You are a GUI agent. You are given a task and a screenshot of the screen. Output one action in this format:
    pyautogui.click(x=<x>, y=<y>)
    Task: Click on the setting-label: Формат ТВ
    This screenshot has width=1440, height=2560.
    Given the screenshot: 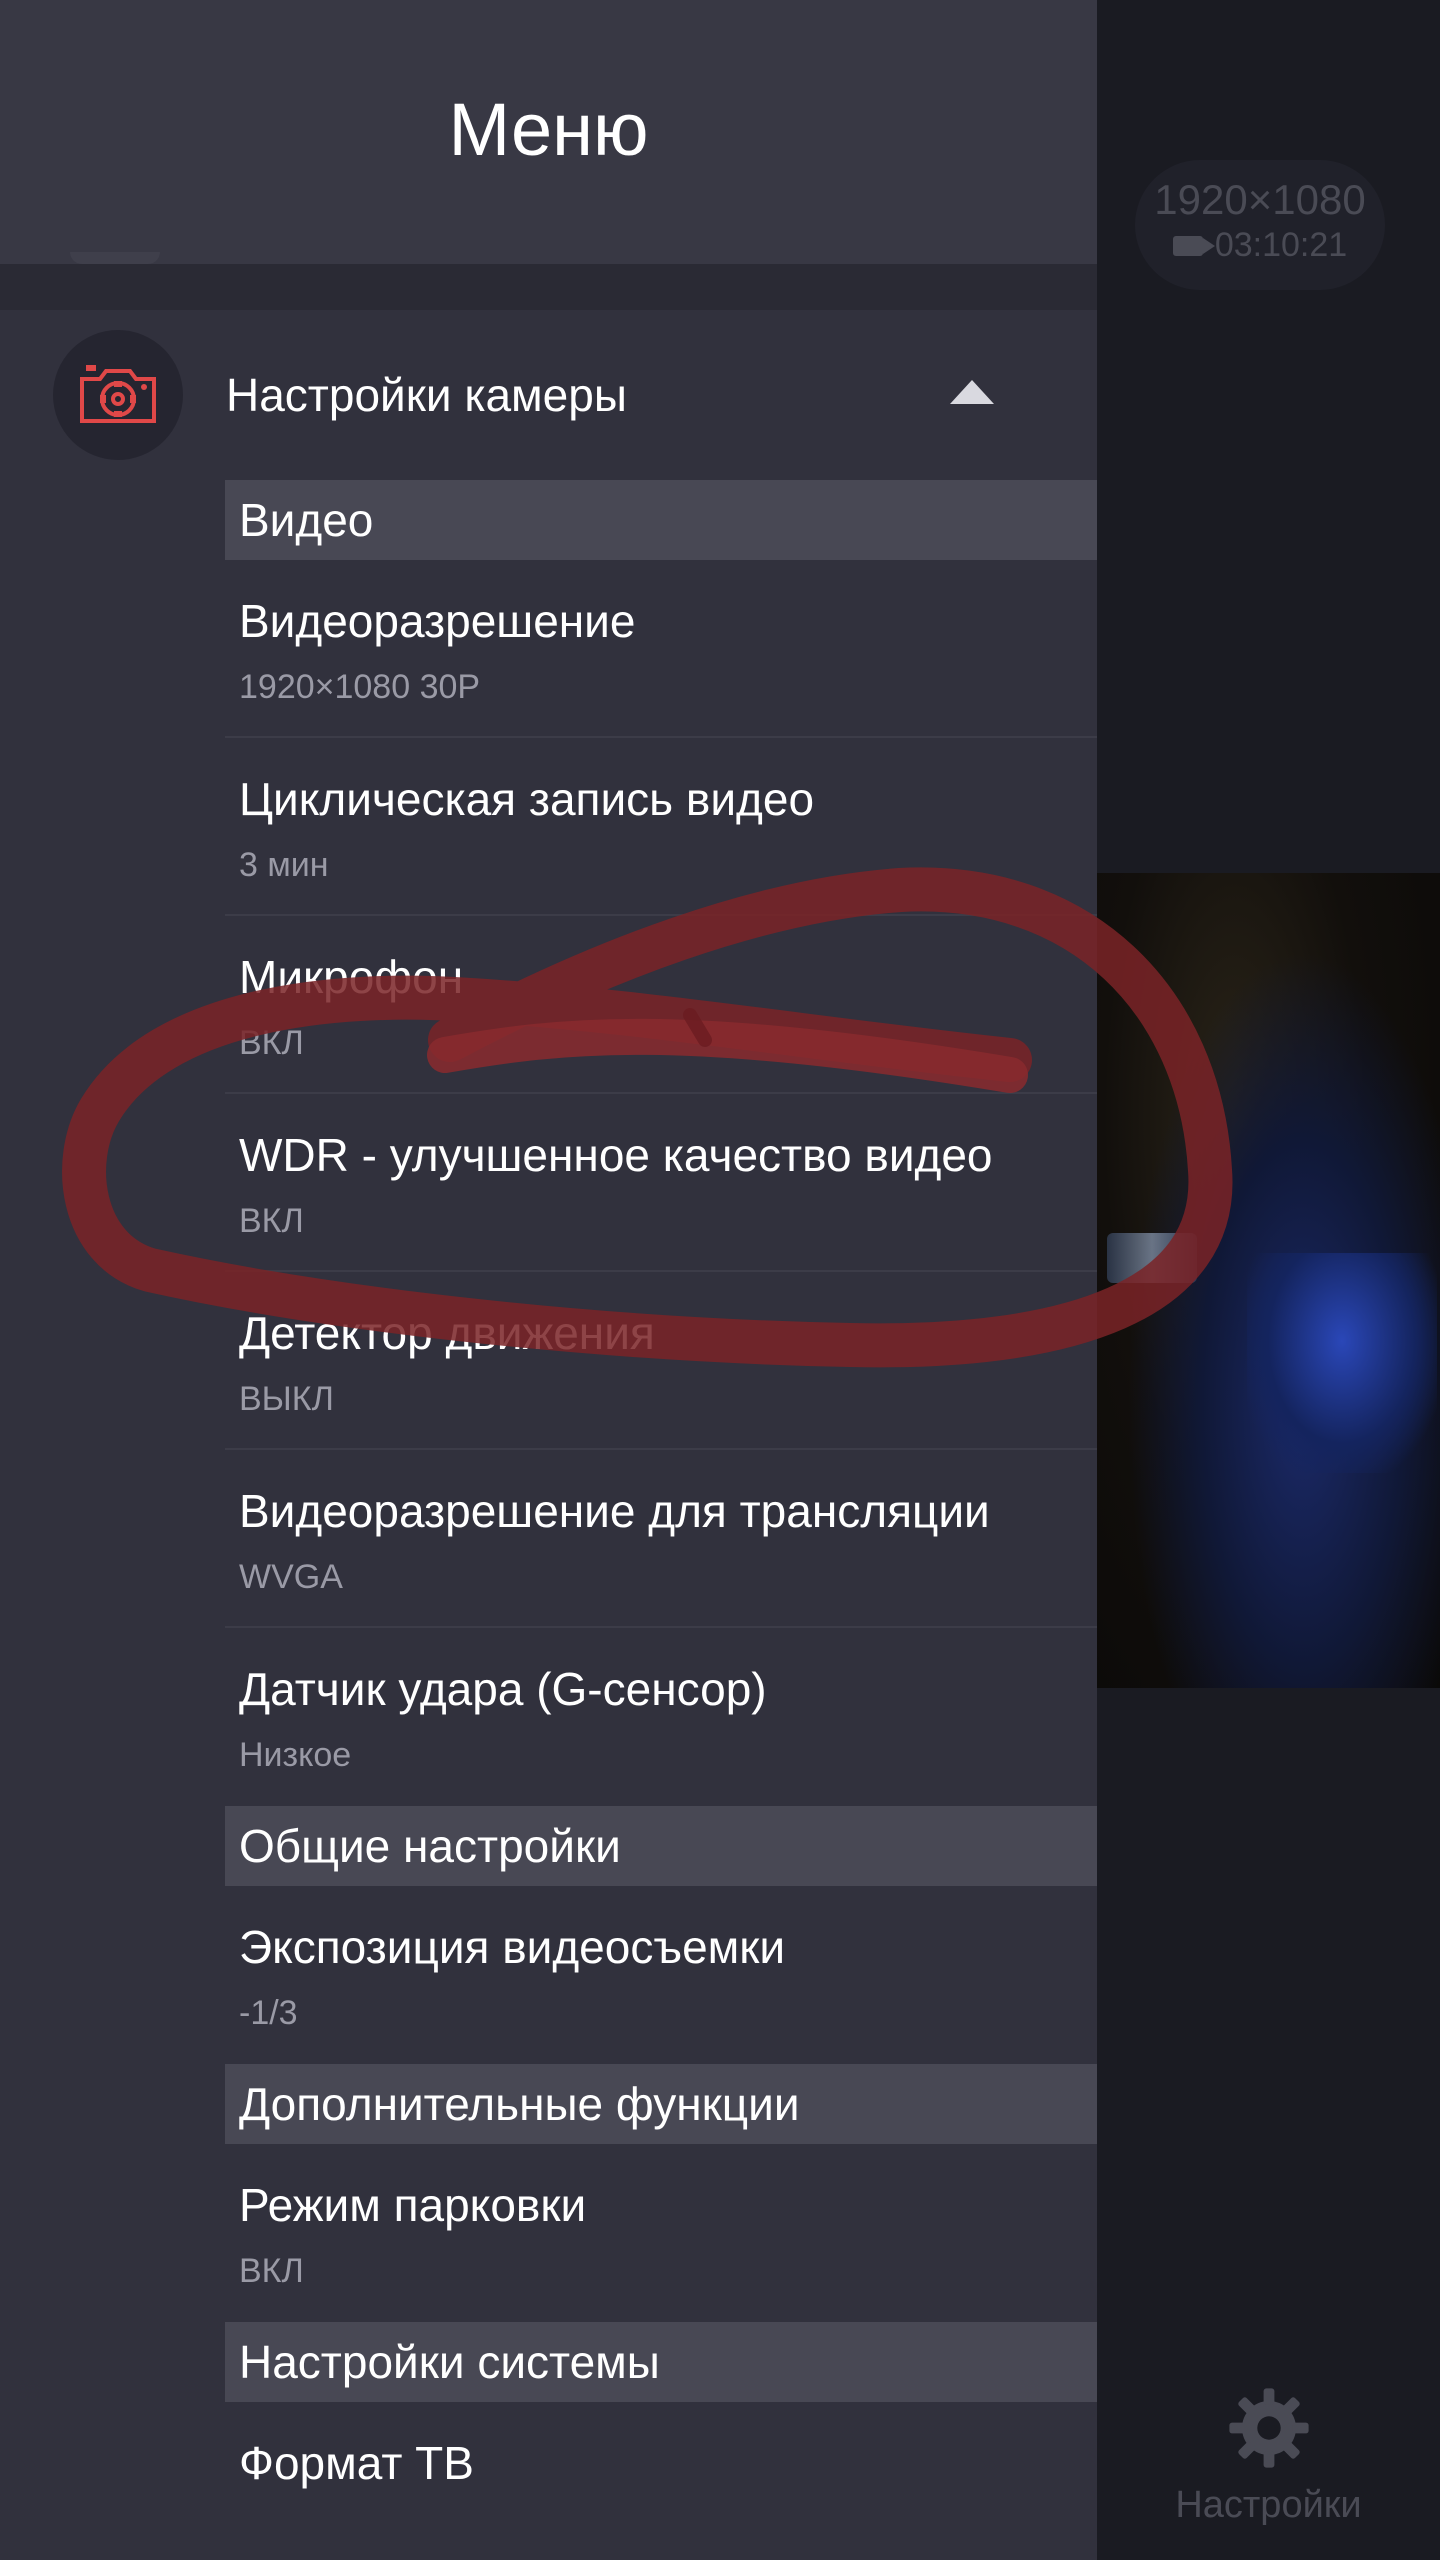 What is the action you would take?
    pyautogui.click(x=356, y=2463)
    